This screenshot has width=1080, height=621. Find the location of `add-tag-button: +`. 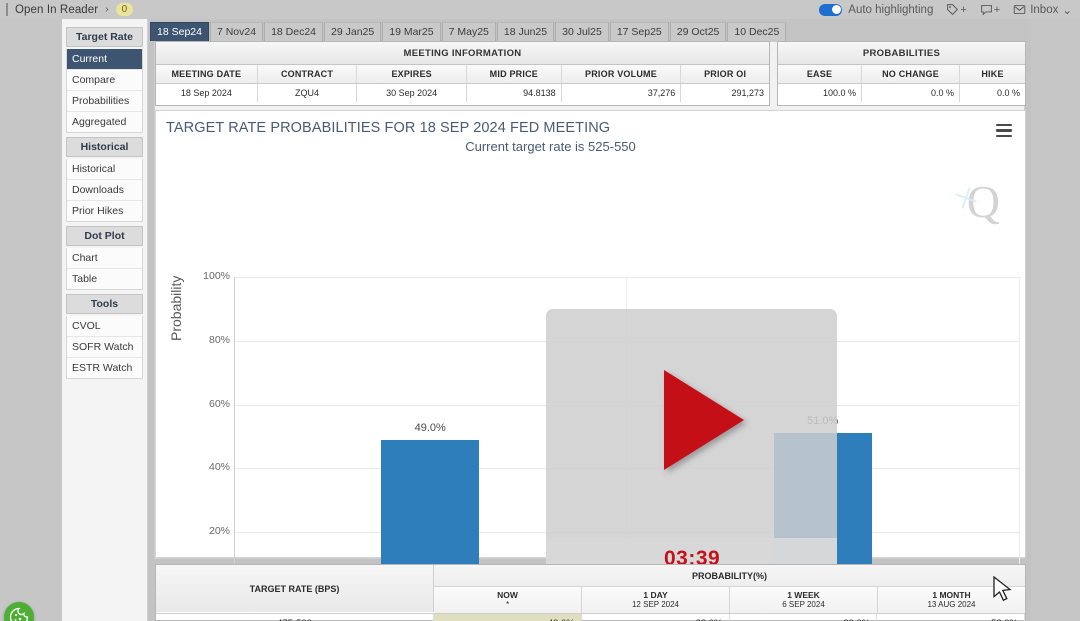

add-tag-button: + is located at coordinates (956, 9).